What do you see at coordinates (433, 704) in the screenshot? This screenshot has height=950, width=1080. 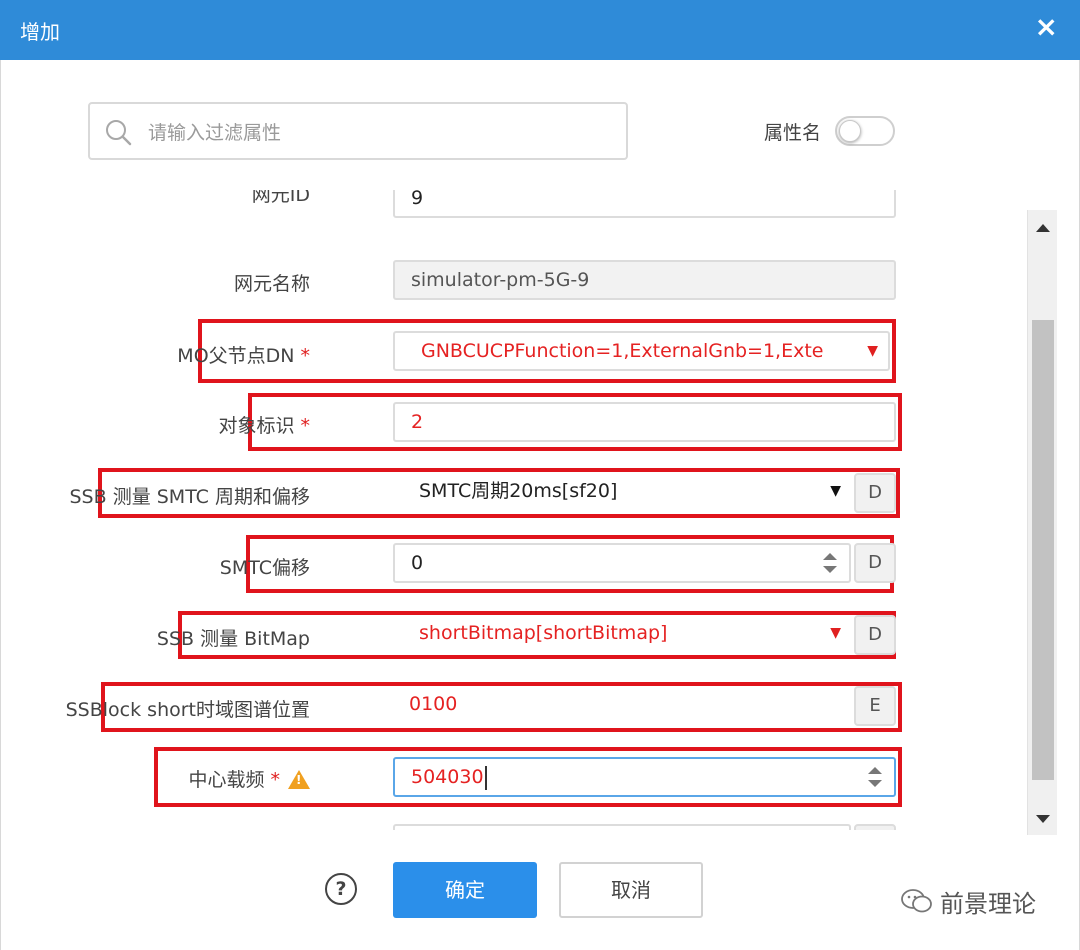 I see `ssblock-short-value: 0100` at bounding box center [433, 704].